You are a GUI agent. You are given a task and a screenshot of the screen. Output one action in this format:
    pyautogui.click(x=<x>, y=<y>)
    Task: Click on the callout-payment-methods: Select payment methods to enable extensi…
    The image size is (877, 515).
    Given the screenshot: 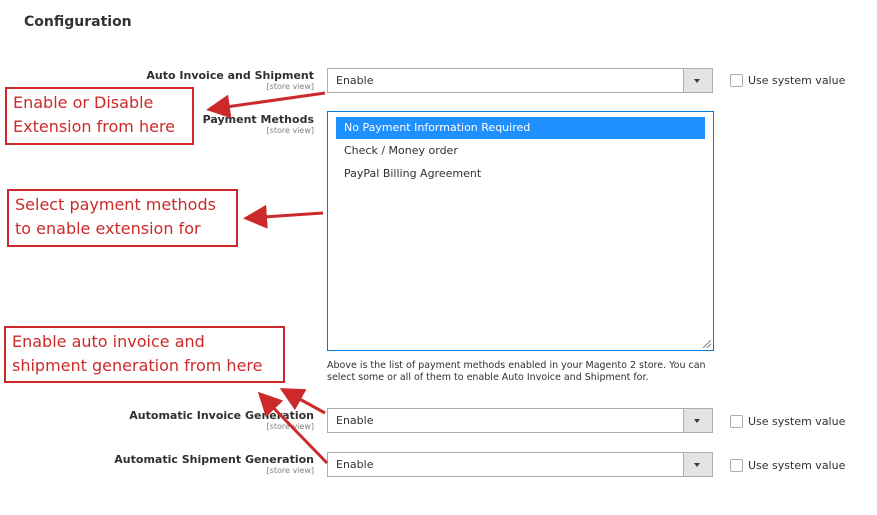 What is the action you would take?
    pyautogui.click(x=122, y=218)
    